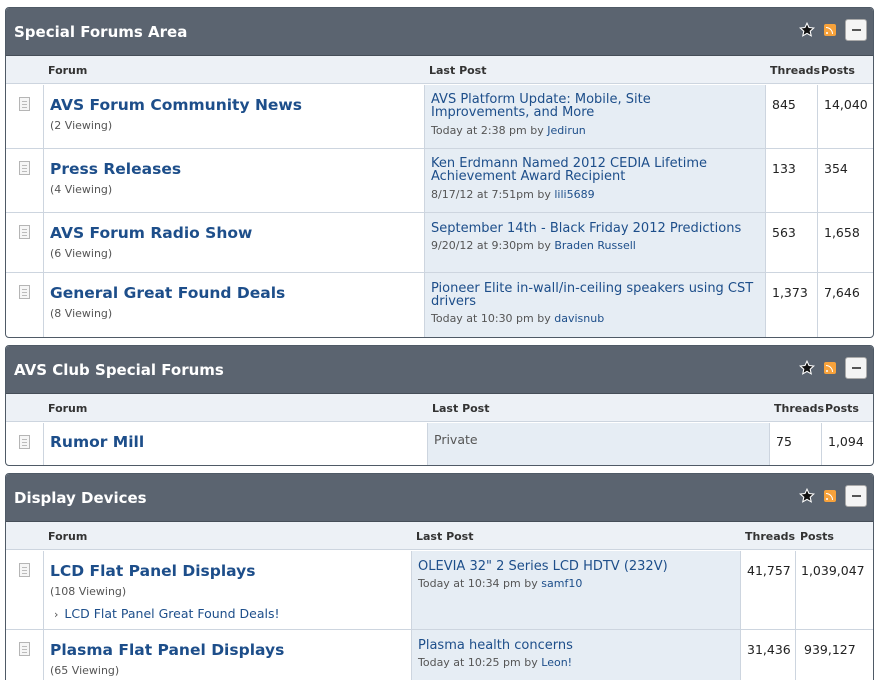  What do you see at coordinates (566, 130) in the screenshot?
I see `last-post-user-link: Jedirun` at bounding box center [566, 130].